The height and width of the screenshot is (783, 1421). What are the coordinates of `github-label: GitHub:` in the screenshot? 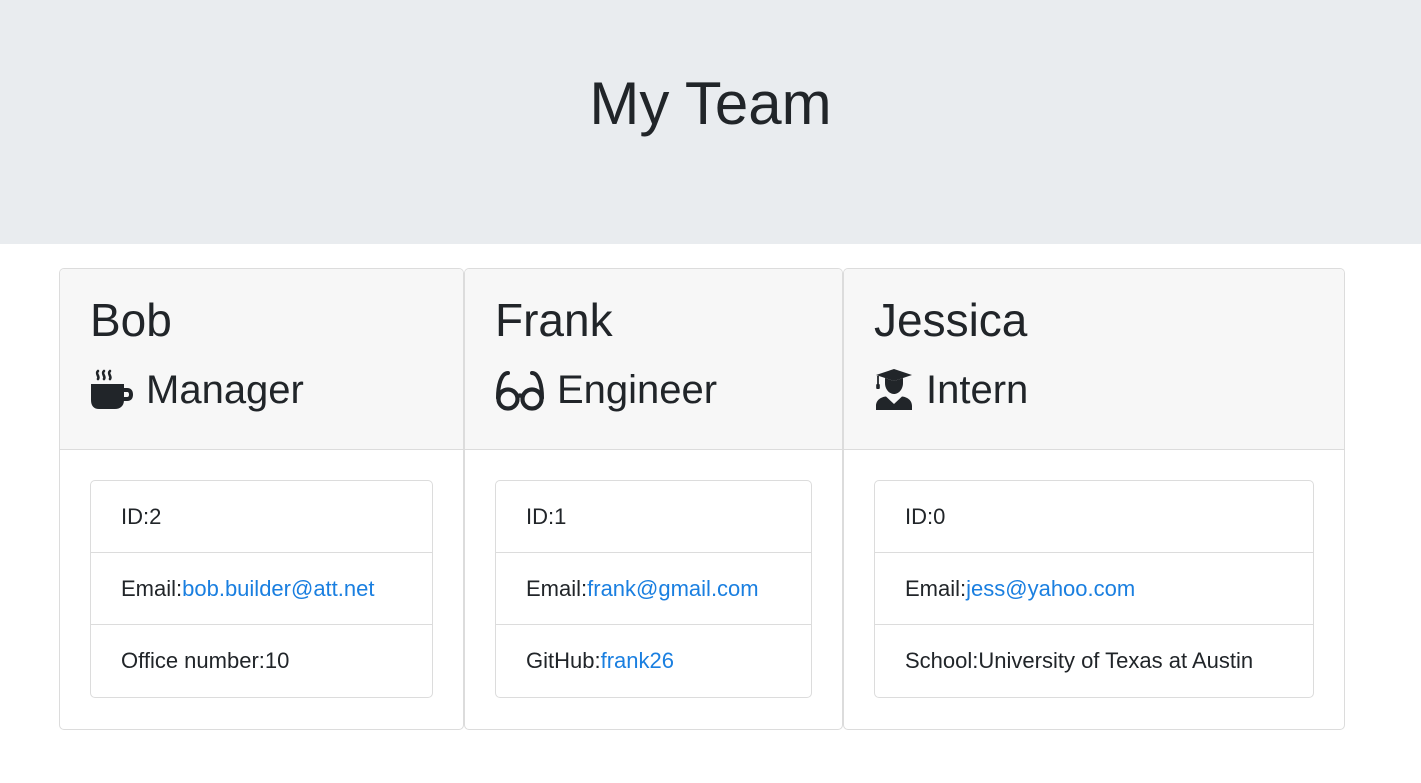 It's located at (563, 660).